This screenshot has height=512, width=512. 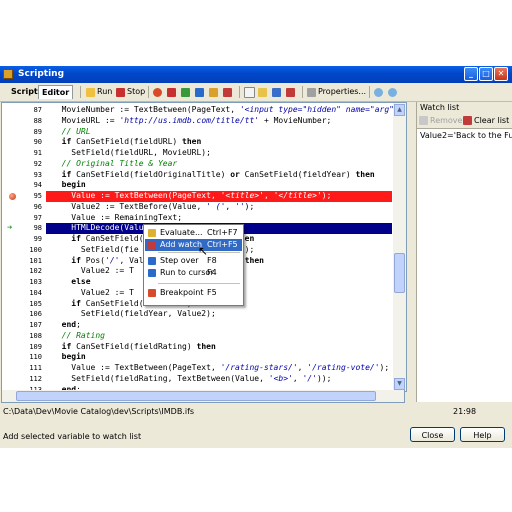 I want to click on find-next-button, so click(x=392, y=92).